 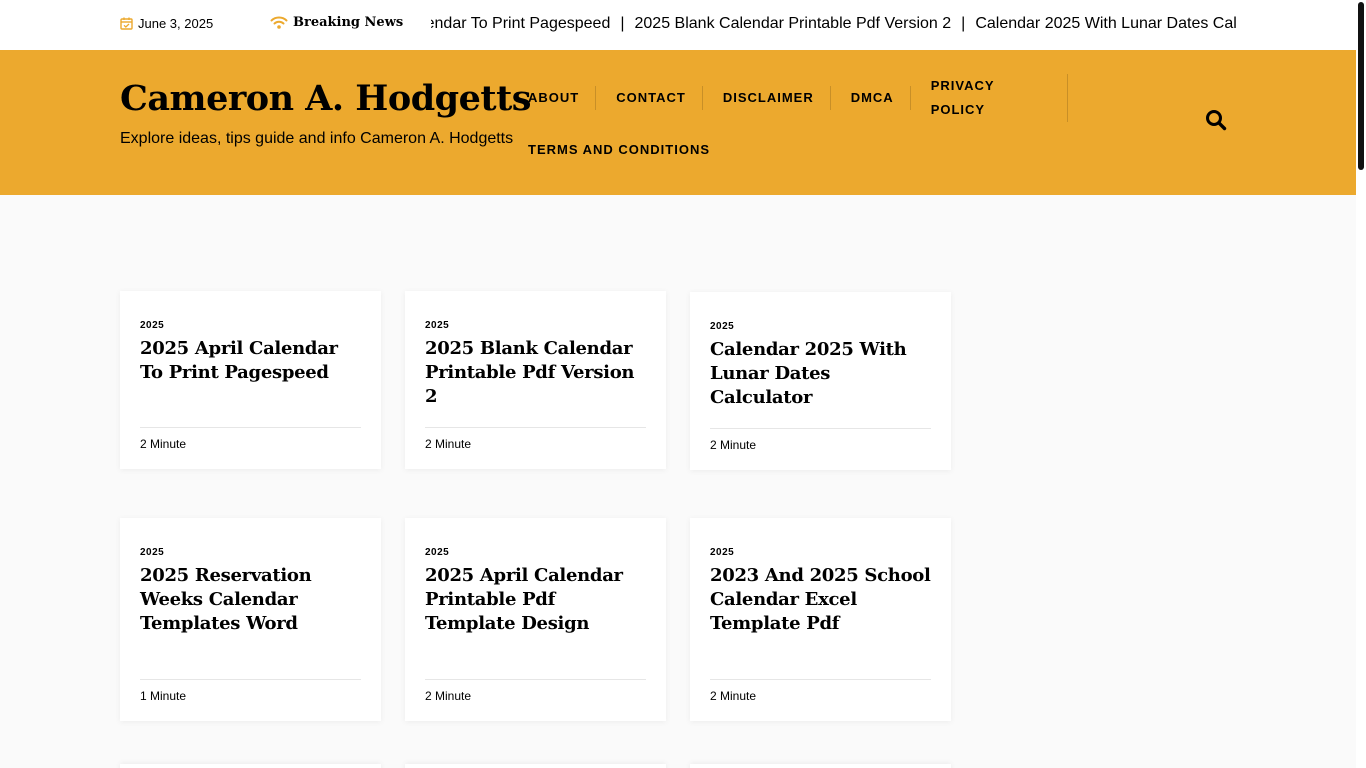 I want to click on calendar-check-icon, so click(x=126, y=23).